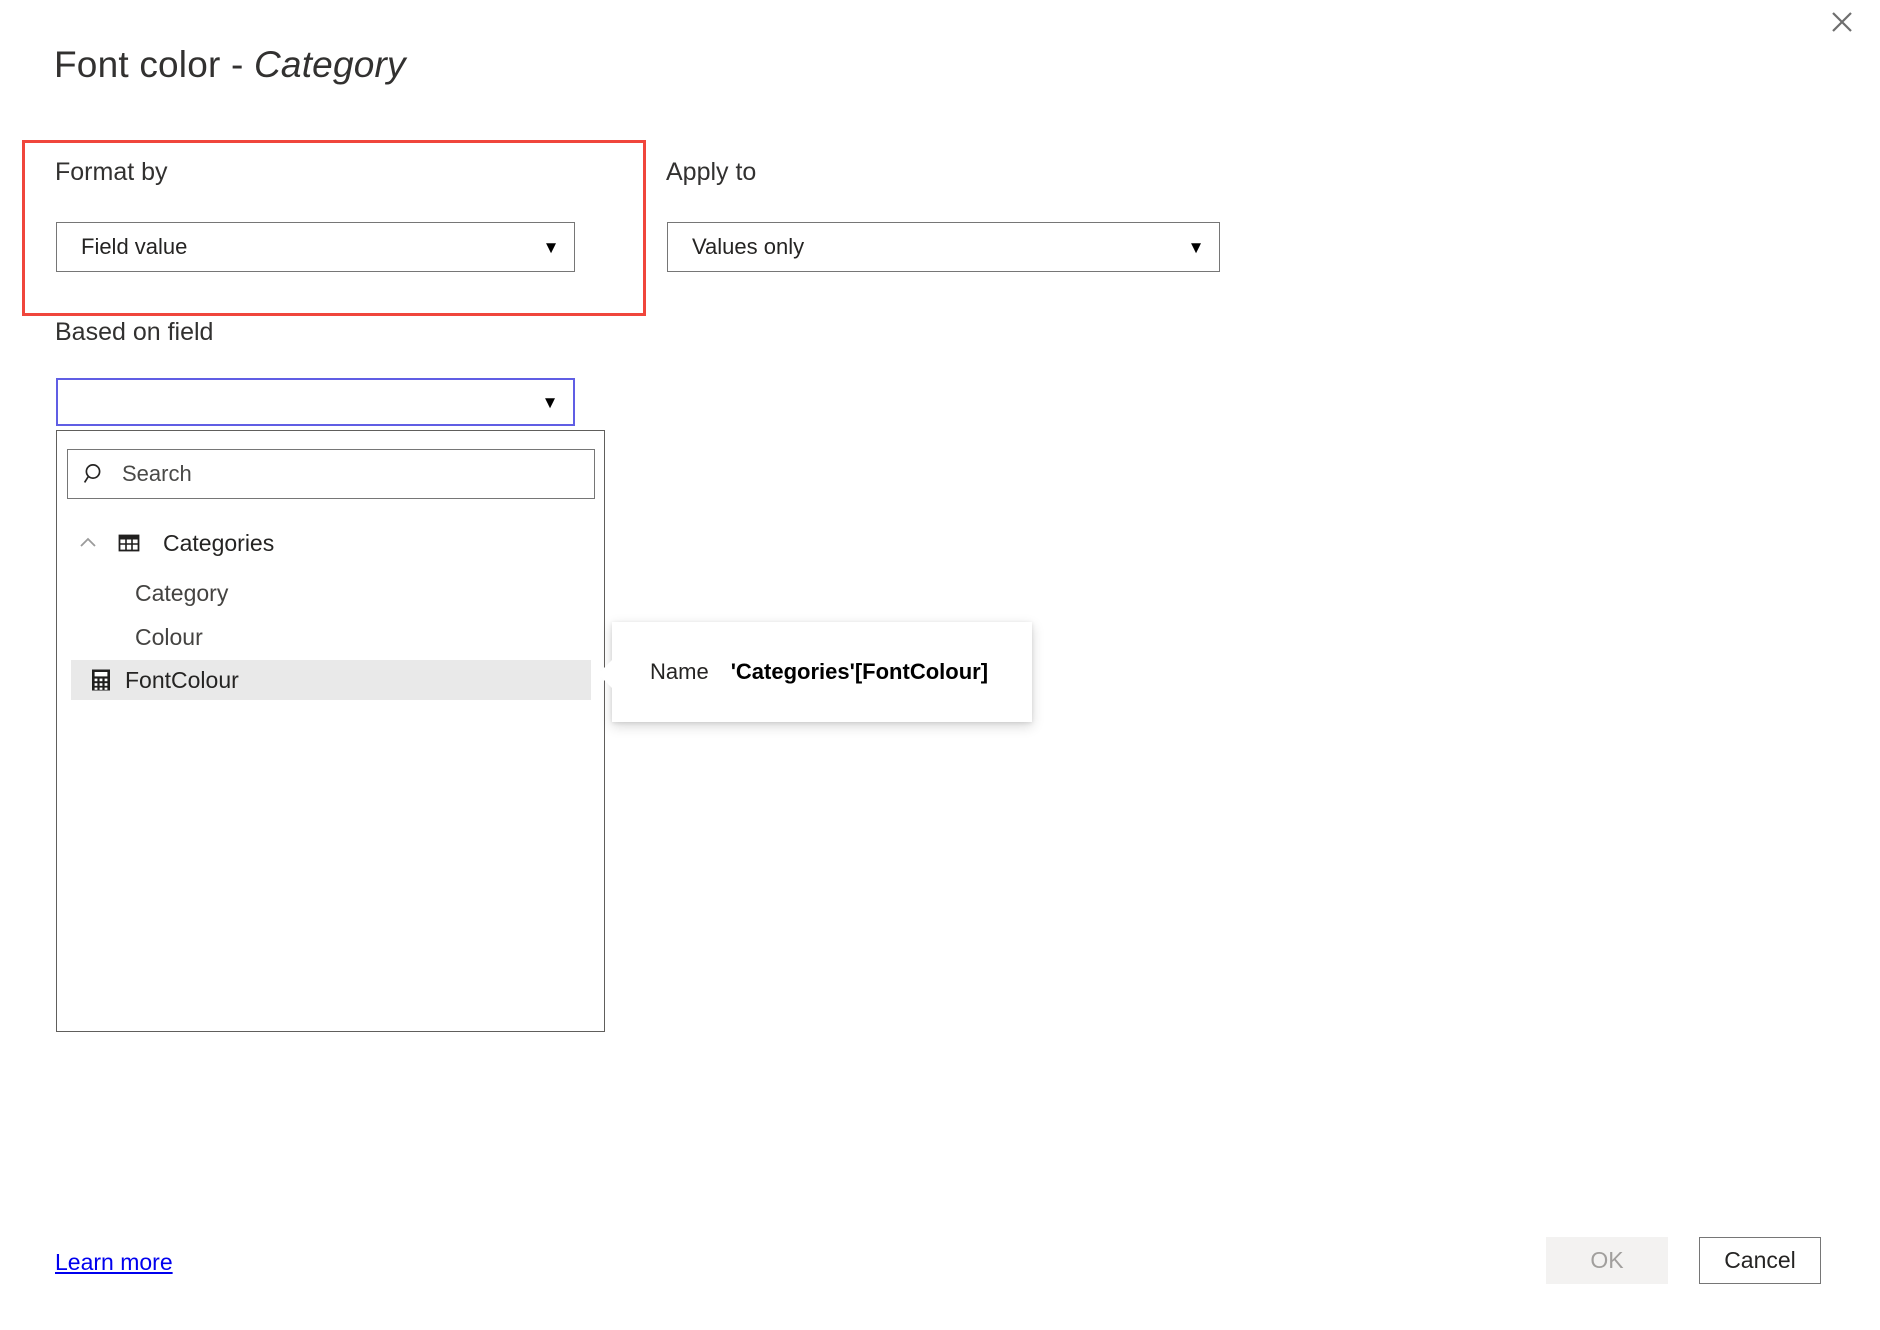 The height and width of the screenshot is (1330, 1880). What do you see at coordinates (129, 543) in the screenshot?
I see `table-icon` at bounding box center [129, 543].